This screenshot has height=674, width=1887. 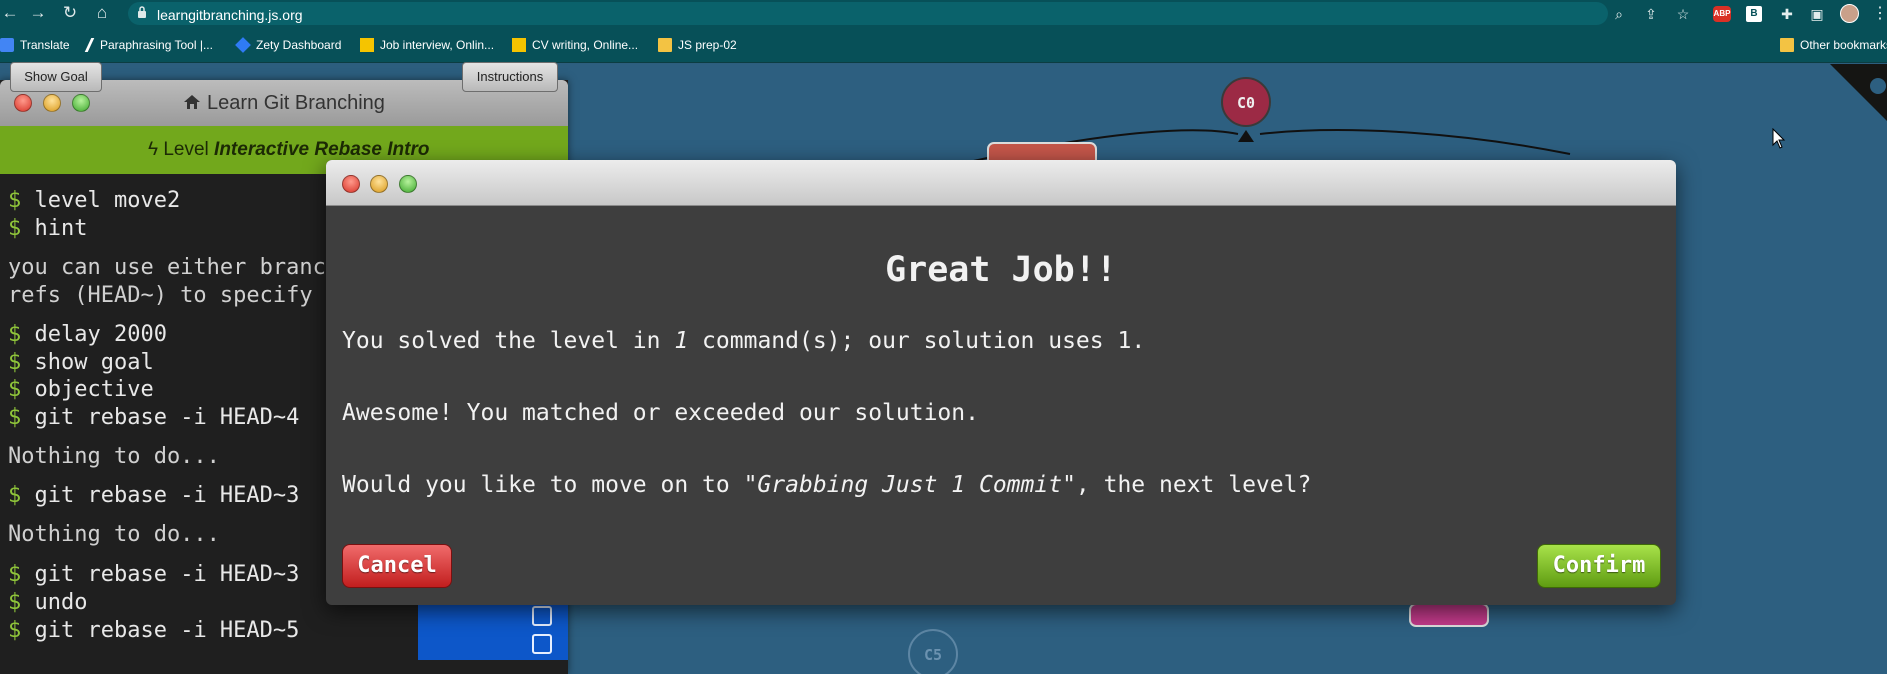 What do you see at coordinates (38, 13) in the screenshot?
I see `forward-icon: →` at bounding box center [38, 13].